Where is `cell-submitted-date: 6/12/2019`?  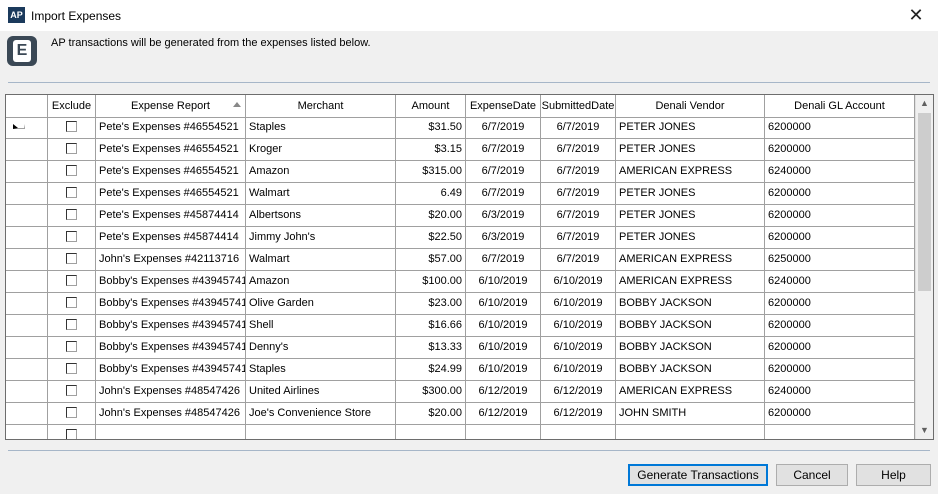 cell-submitted-date: 6/12/2019 is located at coordinates (578, 414).